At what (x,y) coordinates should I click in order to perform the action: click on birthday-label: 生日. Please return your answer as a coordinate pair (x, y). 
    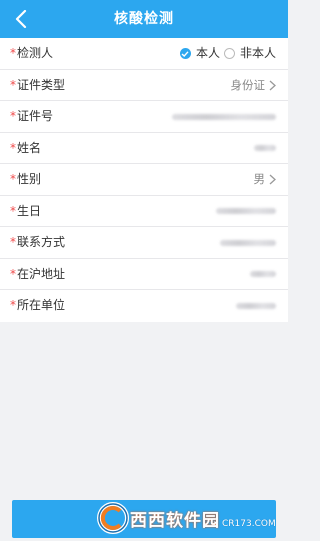
    Looking at the image, I should click on (29, 210).